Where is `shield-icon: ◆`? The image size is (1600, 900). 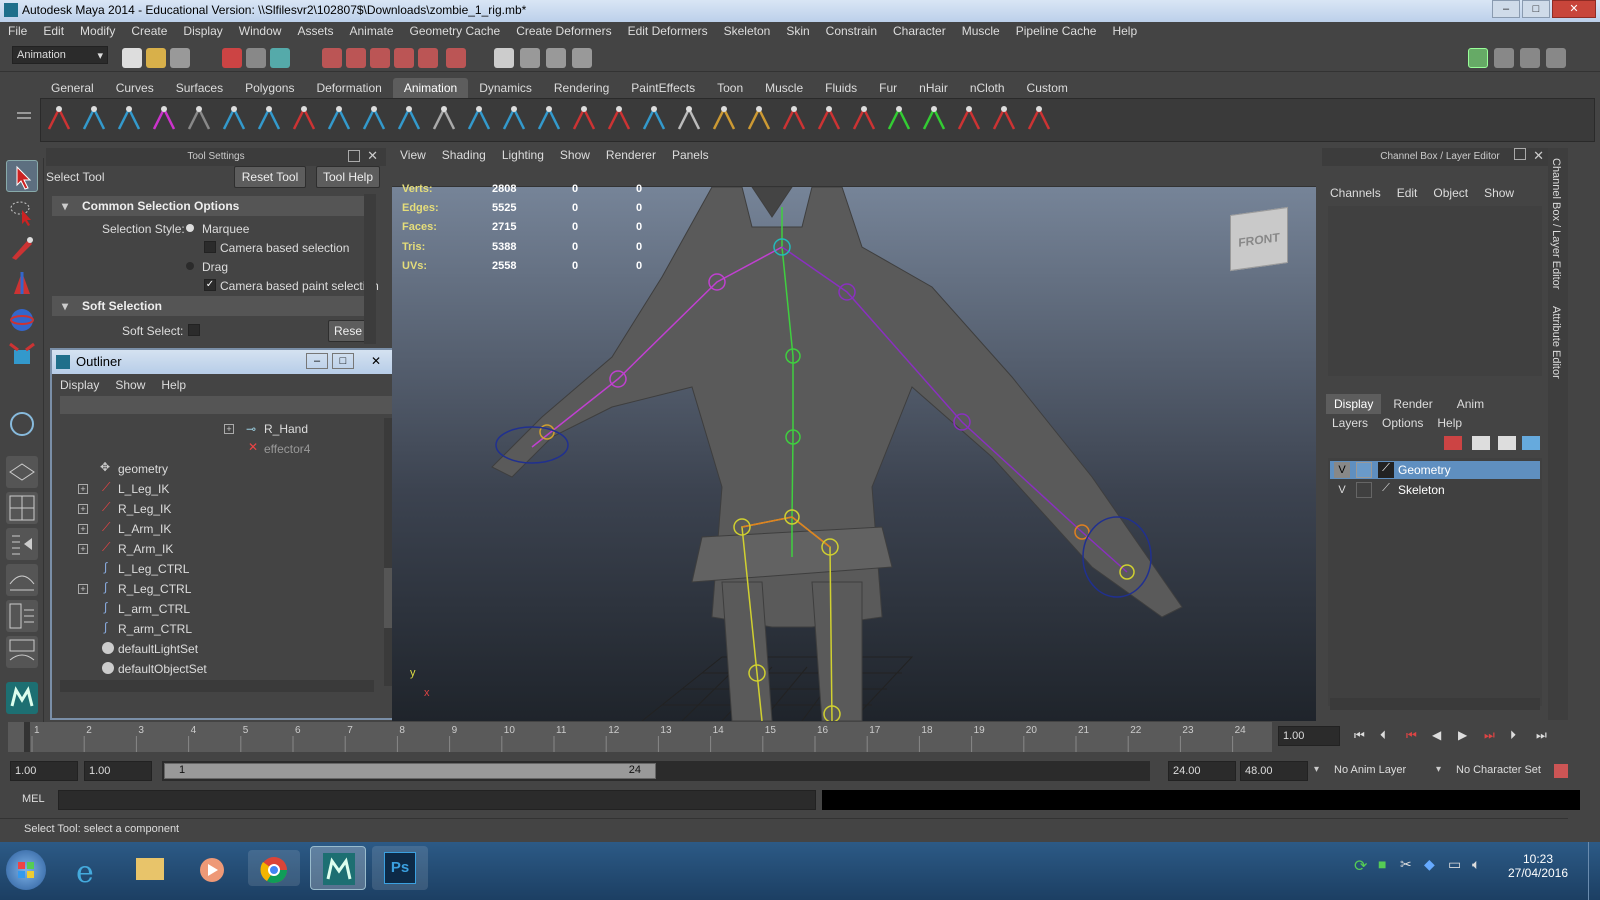
shield-icon: ◆ is located at coordinates (1429, 864).